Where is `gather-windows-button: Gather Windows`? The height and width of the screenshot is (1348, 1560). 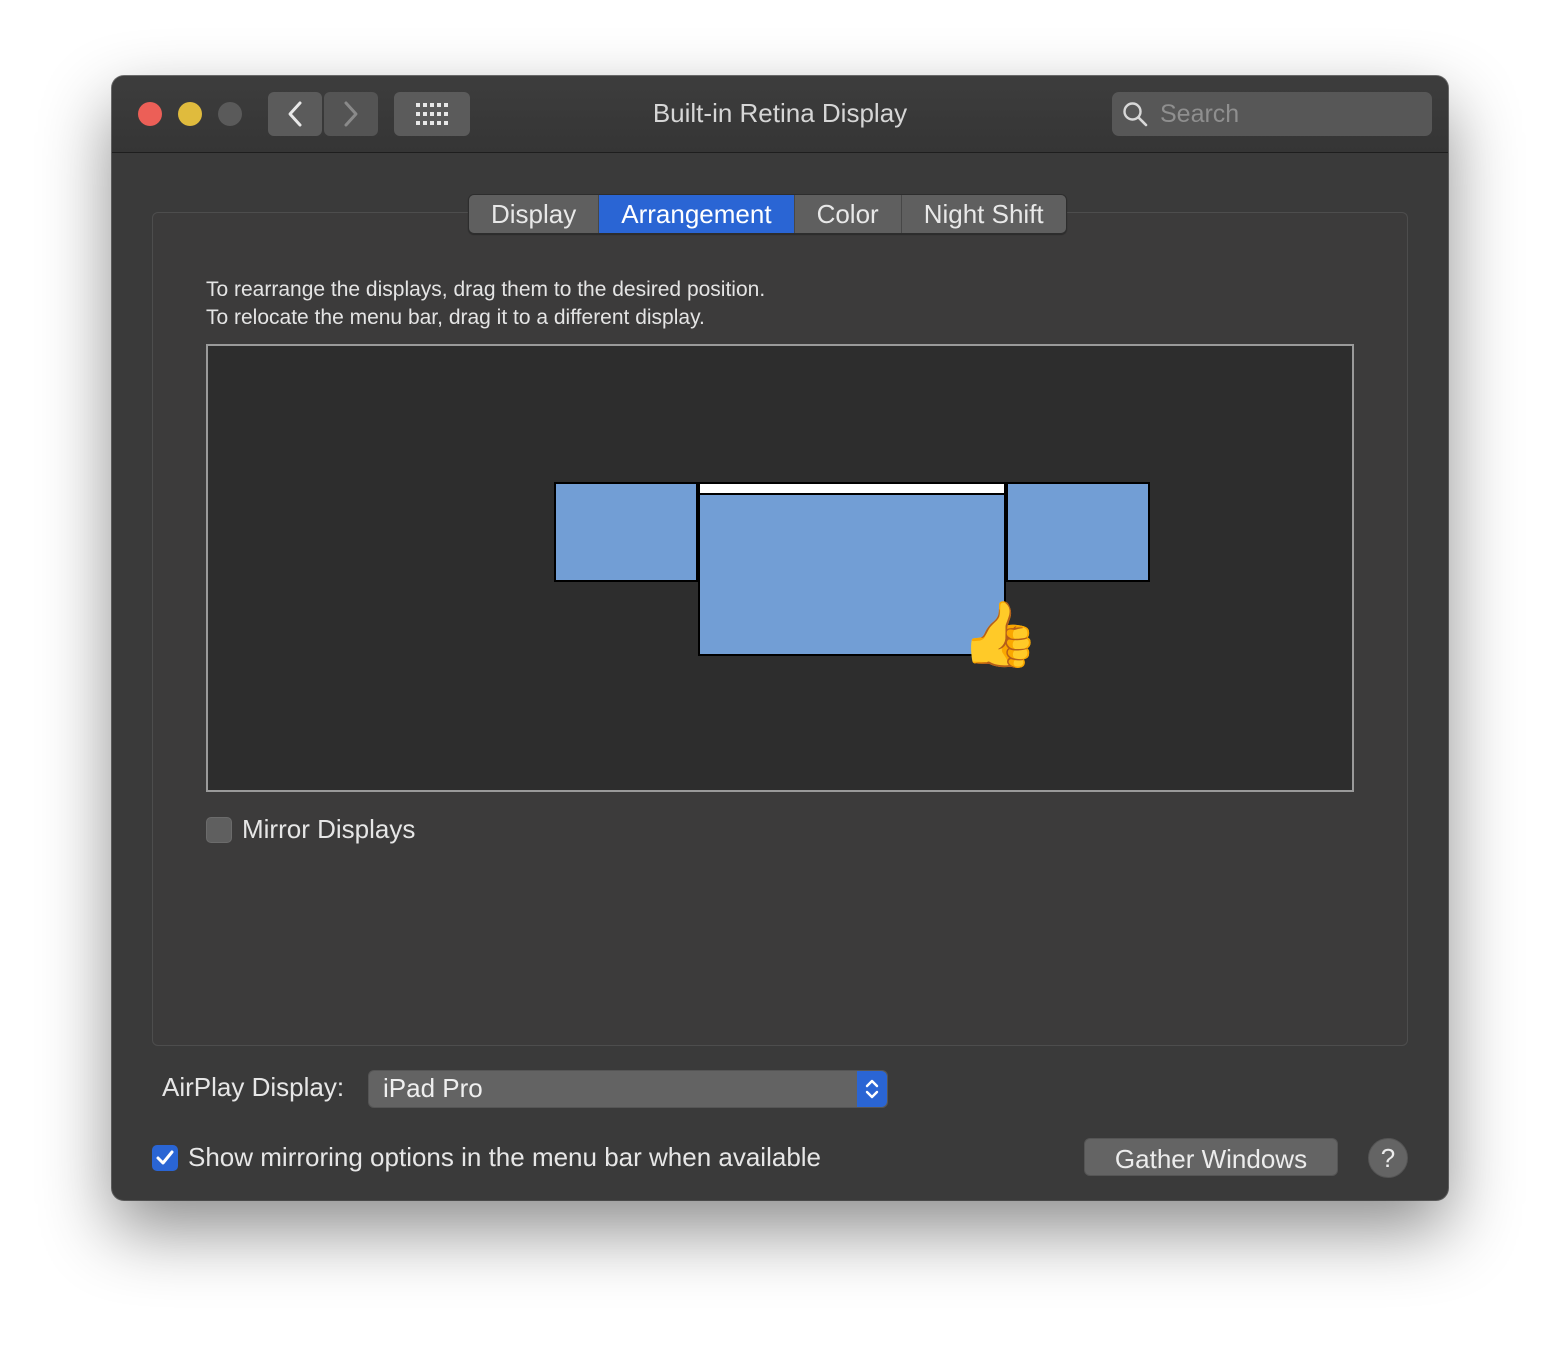
gather-windows-button: Gather Windows is located at coordinates (1211, 1157).